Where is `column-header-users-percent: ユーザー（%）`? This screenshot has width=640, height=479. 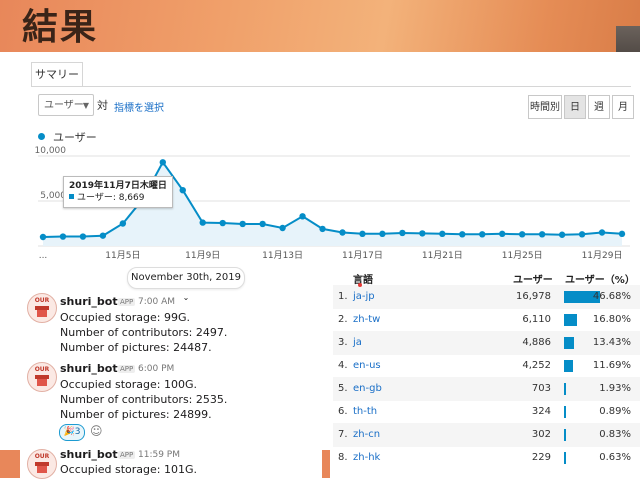
column-header-users-percent: ユーザー（%） is located at coordinates (600, 278).